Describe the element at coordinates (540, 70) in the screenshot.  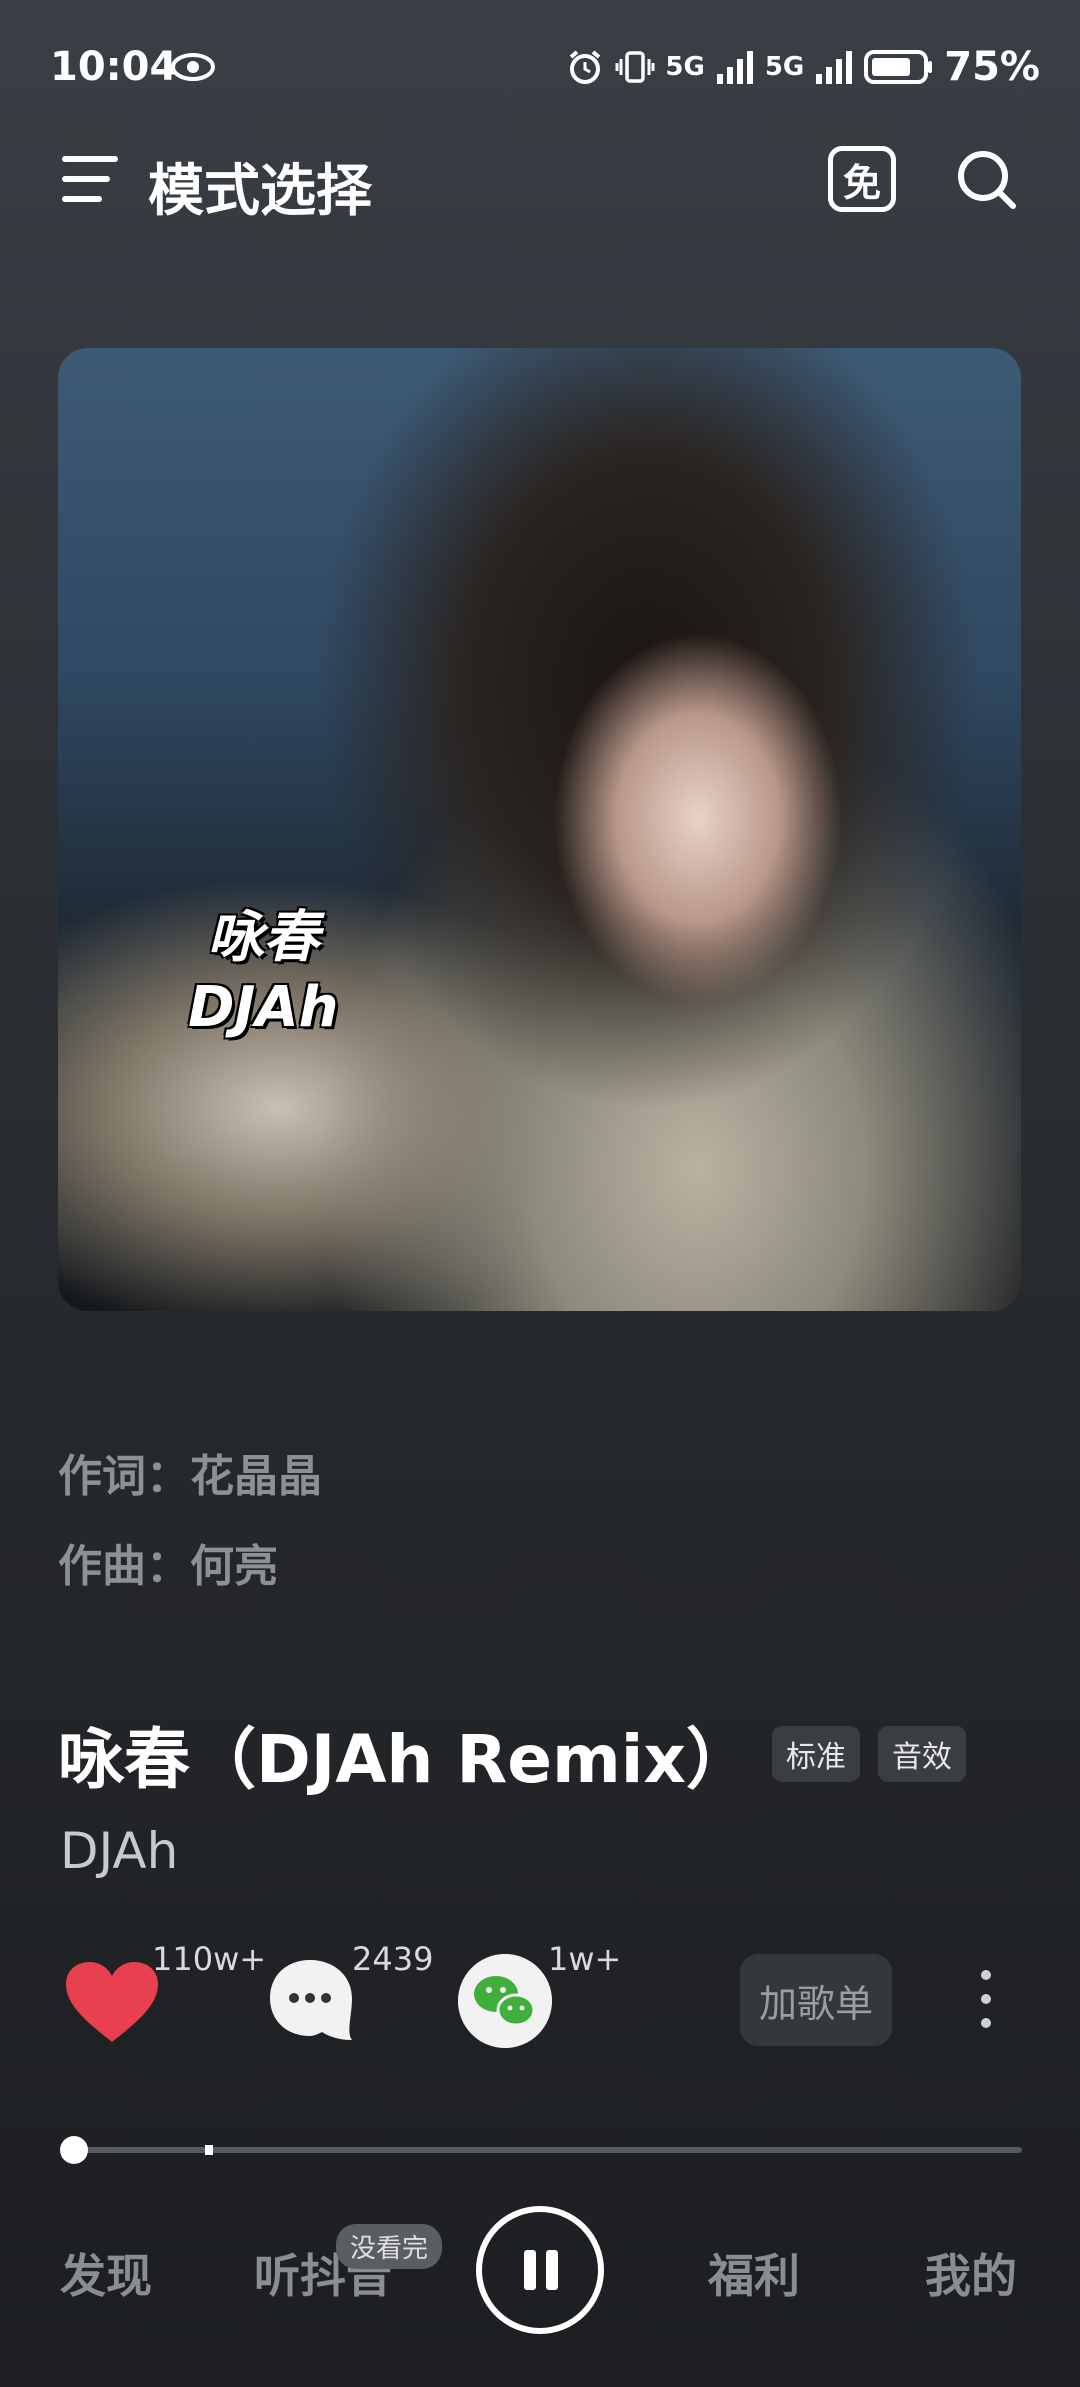
I see `status-bar: 10:04 5G 5G 75%` at that location.